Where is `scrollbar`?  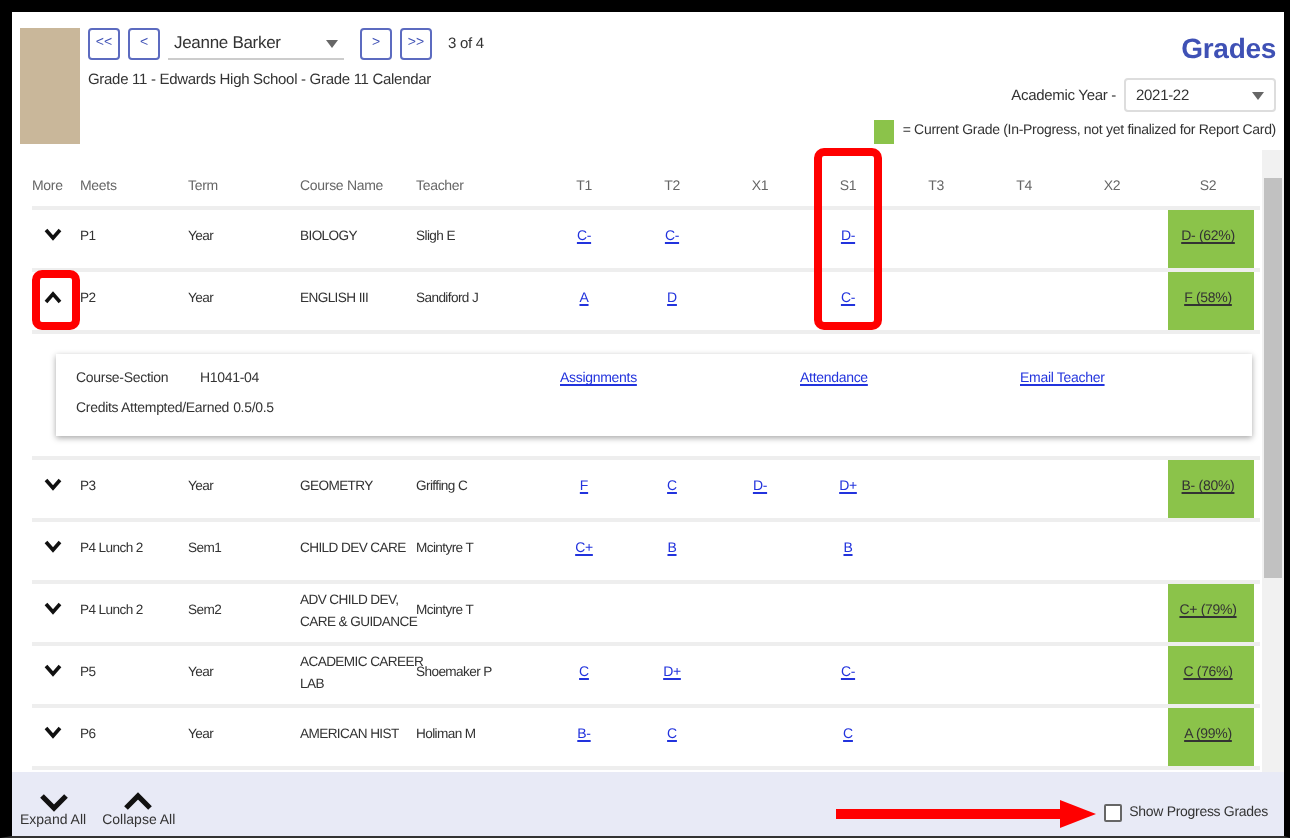
scrollbar is located at coordinates (1273, 461).